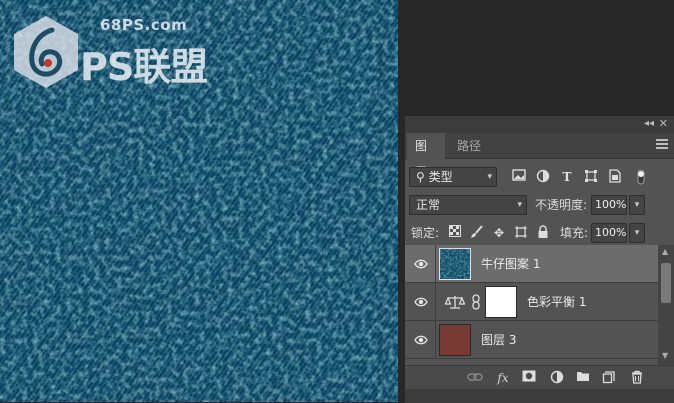 This screenshot has height=403, width=674. What do you see at coordinates (503, 378) in the screenshot?
I see `fx-icon: fx` at bounding box center [503, 378].